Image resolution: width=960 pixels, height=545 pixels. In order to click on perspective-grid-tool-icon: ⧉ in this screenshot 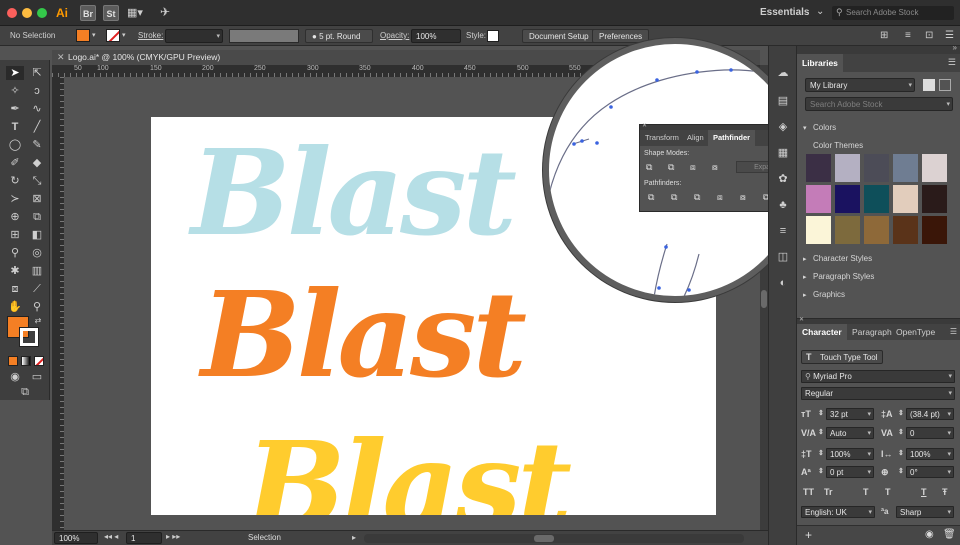, I will do `click(37, 217)`.